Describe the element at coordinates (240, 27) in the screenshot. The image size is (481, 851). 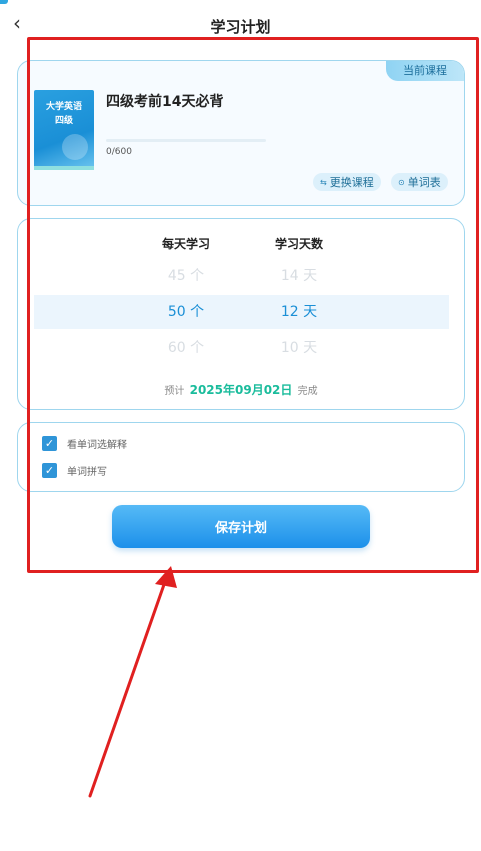
I see `page-title: 学习计划` at that location.